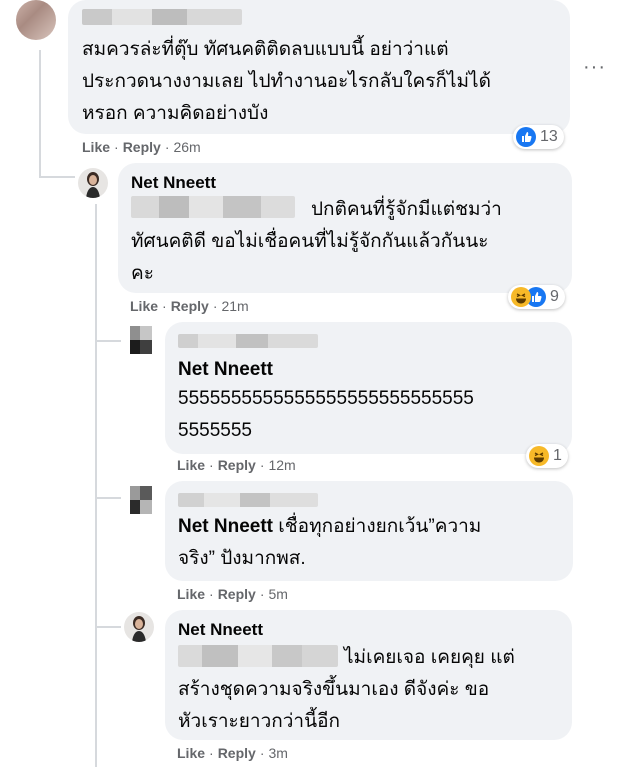 The width and height of the screenshot is (624, 767). What do you see at coordinates (281, 465) in the screenshot?
I see `timestamp: 12m` at bounding box center [281, 465].